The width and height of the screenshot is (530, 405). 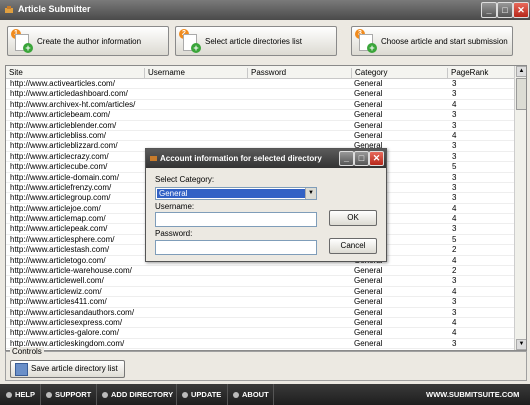 I want to click on help-link: HELP, so click(x=20, y=394).